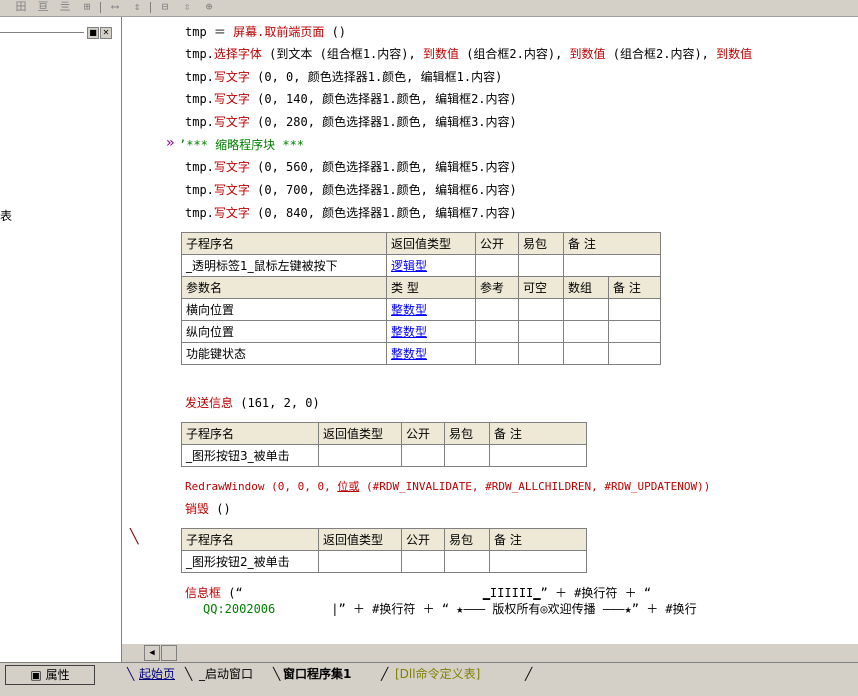 This screenshot has width=858, height=696. Describe the element at coordinates (134, 537) in the screenshot. I see `breakpoint-pencil-icon: ╲` at that location.